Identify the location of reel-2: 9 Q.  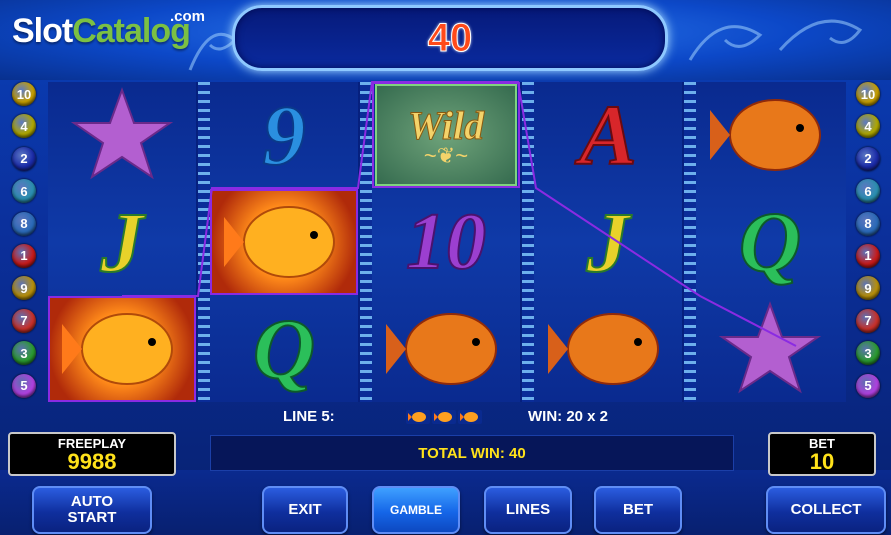
(284, 242).